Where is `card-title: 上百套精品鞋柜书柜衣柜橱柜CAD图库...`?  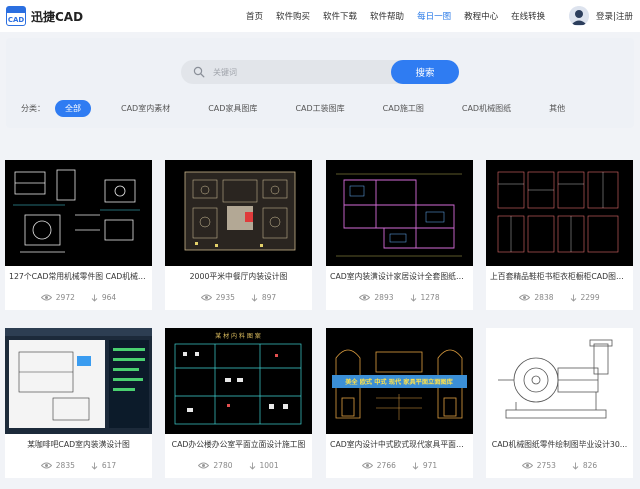
card-title: 上百套精品鞋柜书柜衣柜橱柜CAD图库... is located at coordinates (559, 276).